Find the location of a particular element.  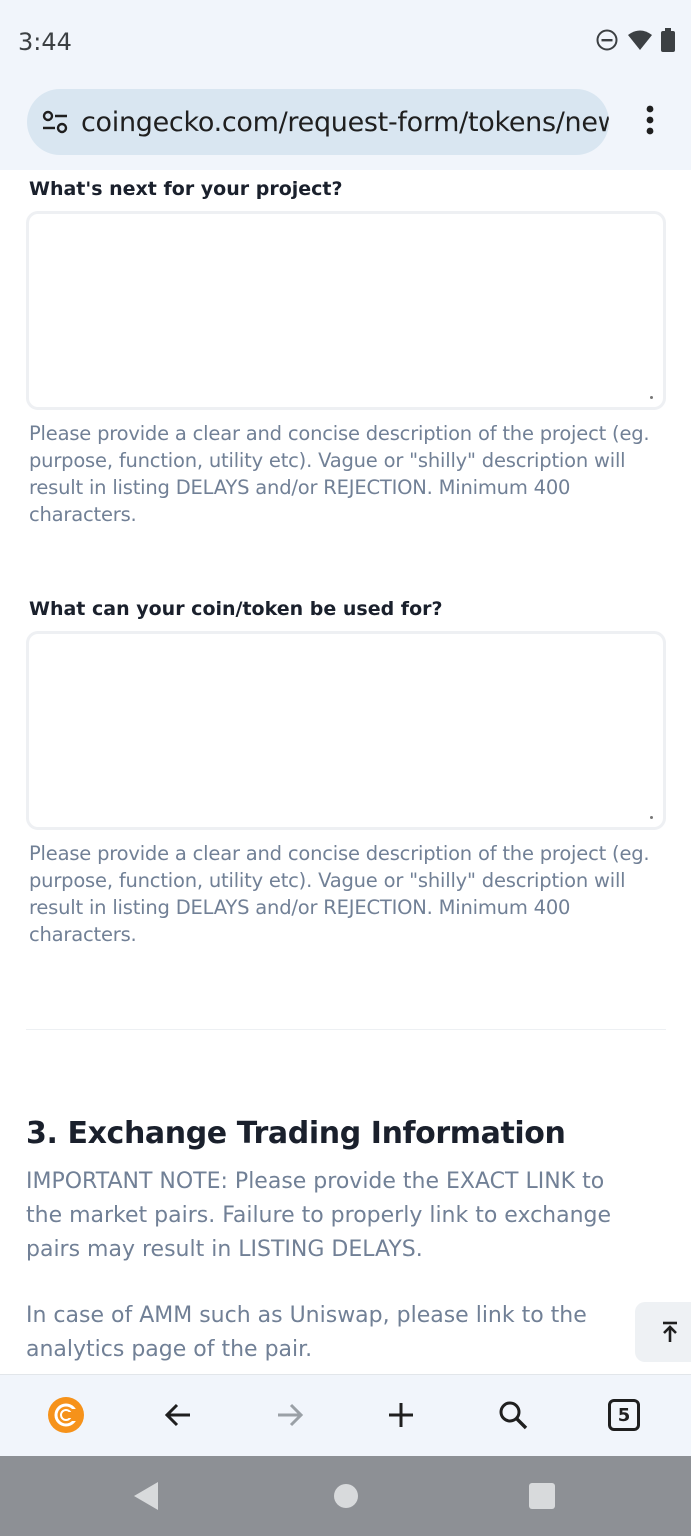

back-arrow-icon is located at coordinates (177, 1415).